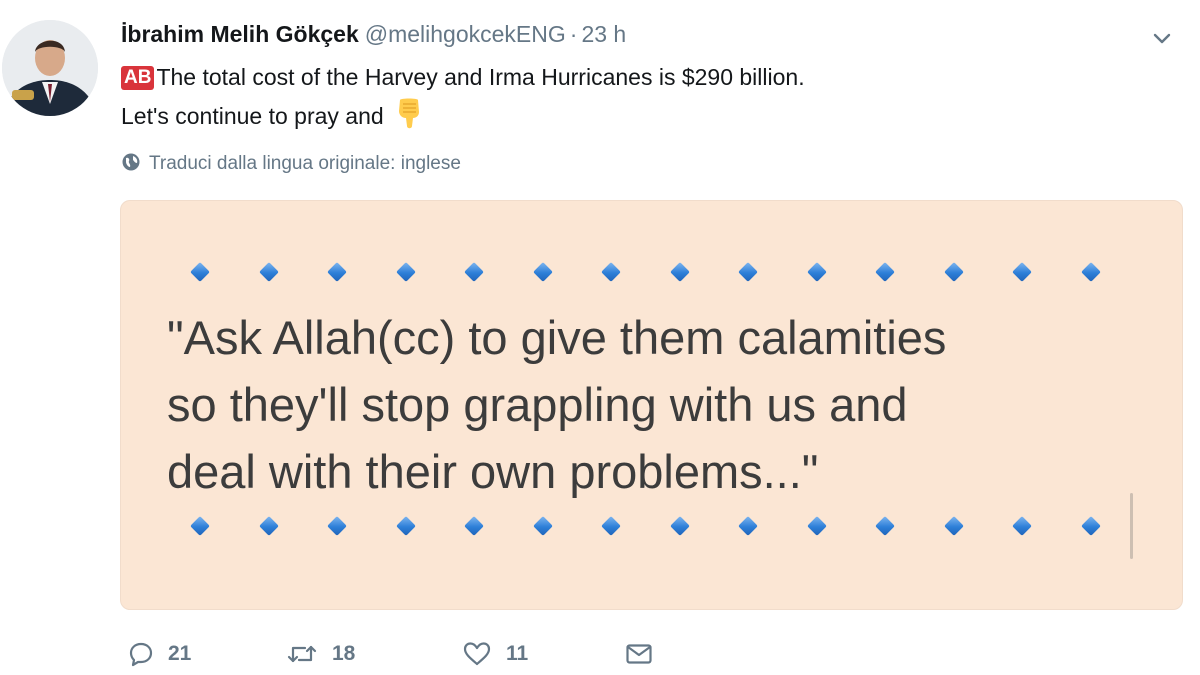 The width and height of the screenshot is (1200, 675). I want to click on reply-button: 21, so click(159, 654).